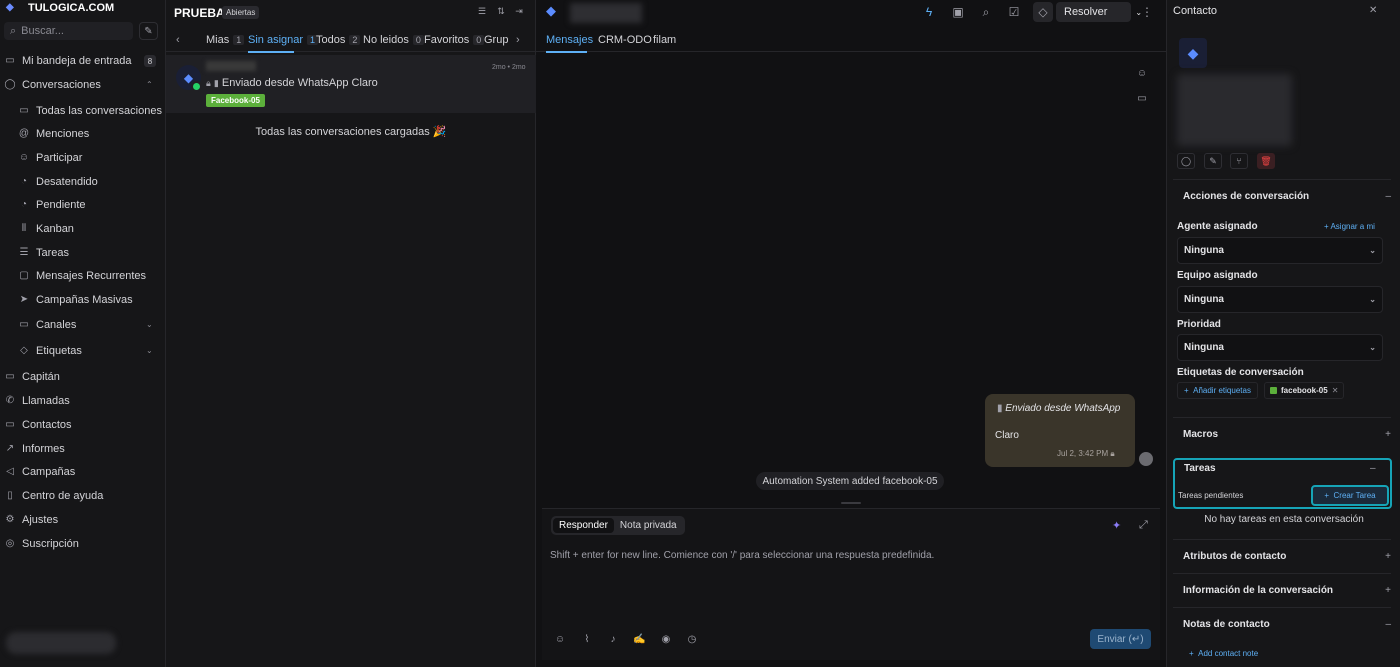 The width and height of the screenshot is (1400, 667). Describe the element at coordinates (1282, 589) in the screenshot. I see `section-info-conversacion: Información de la conversación +` at that location.